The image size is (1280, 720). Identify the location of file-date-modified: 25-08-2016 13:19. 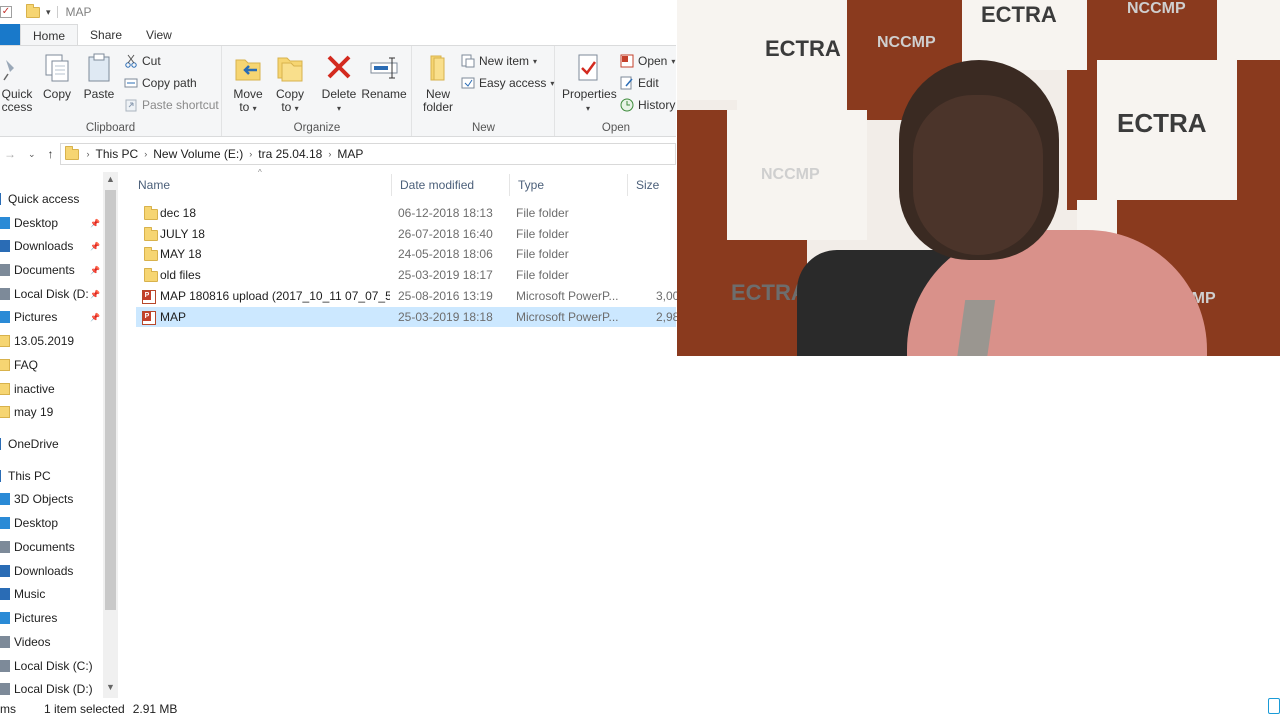
(445, 296).